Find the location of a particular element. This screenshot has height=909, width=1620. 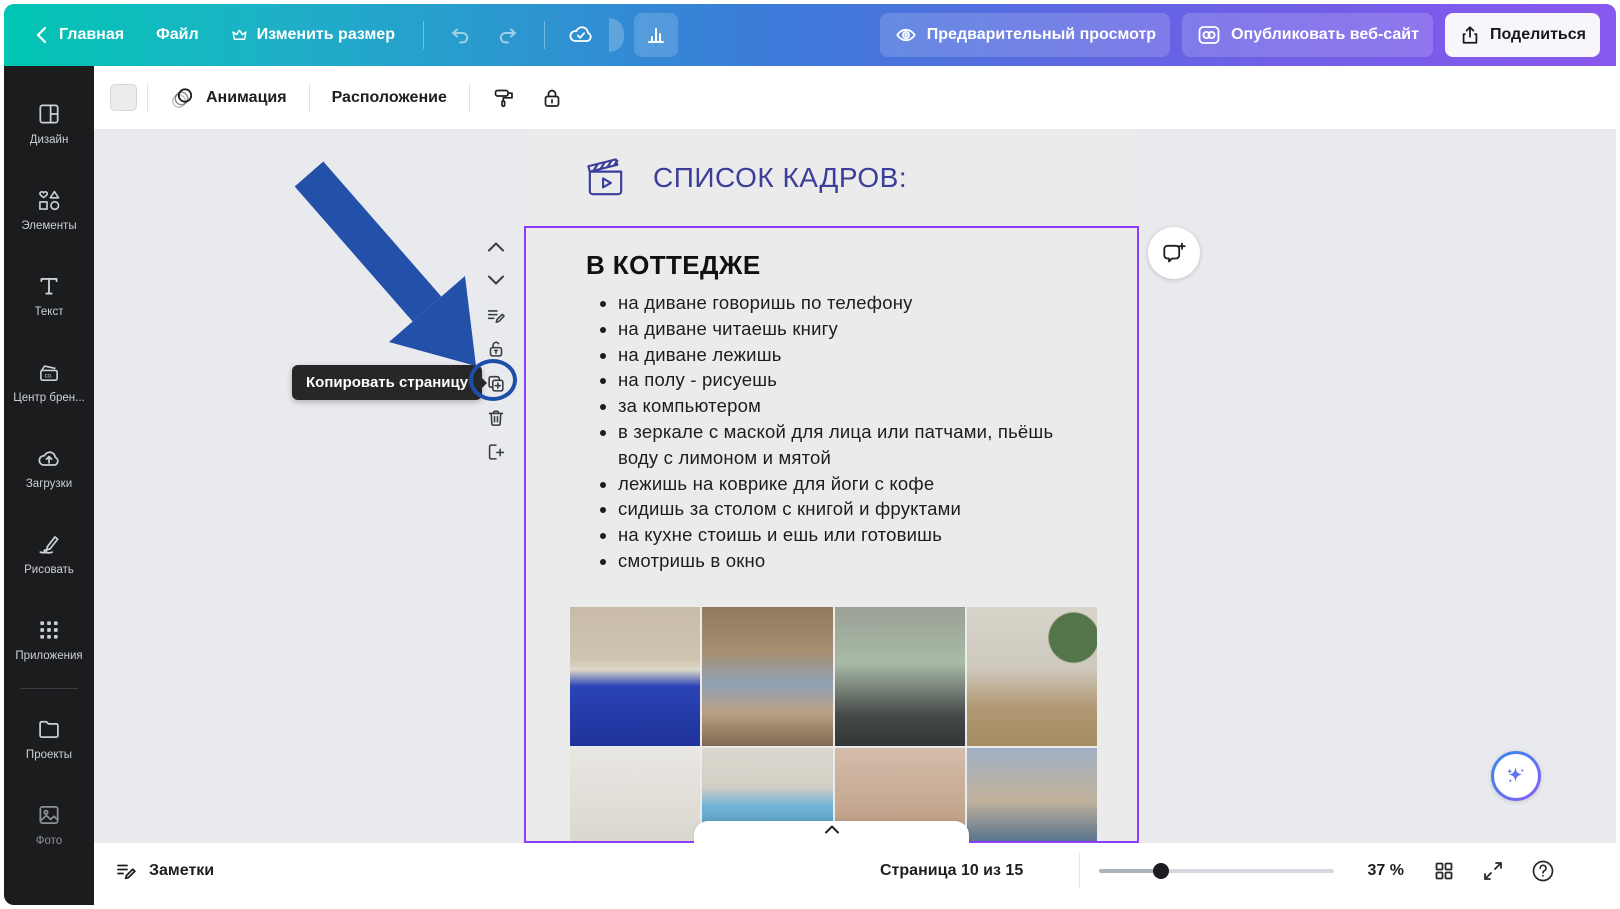

sidebar-item-text: Текст is located at coordinates (49, 295).